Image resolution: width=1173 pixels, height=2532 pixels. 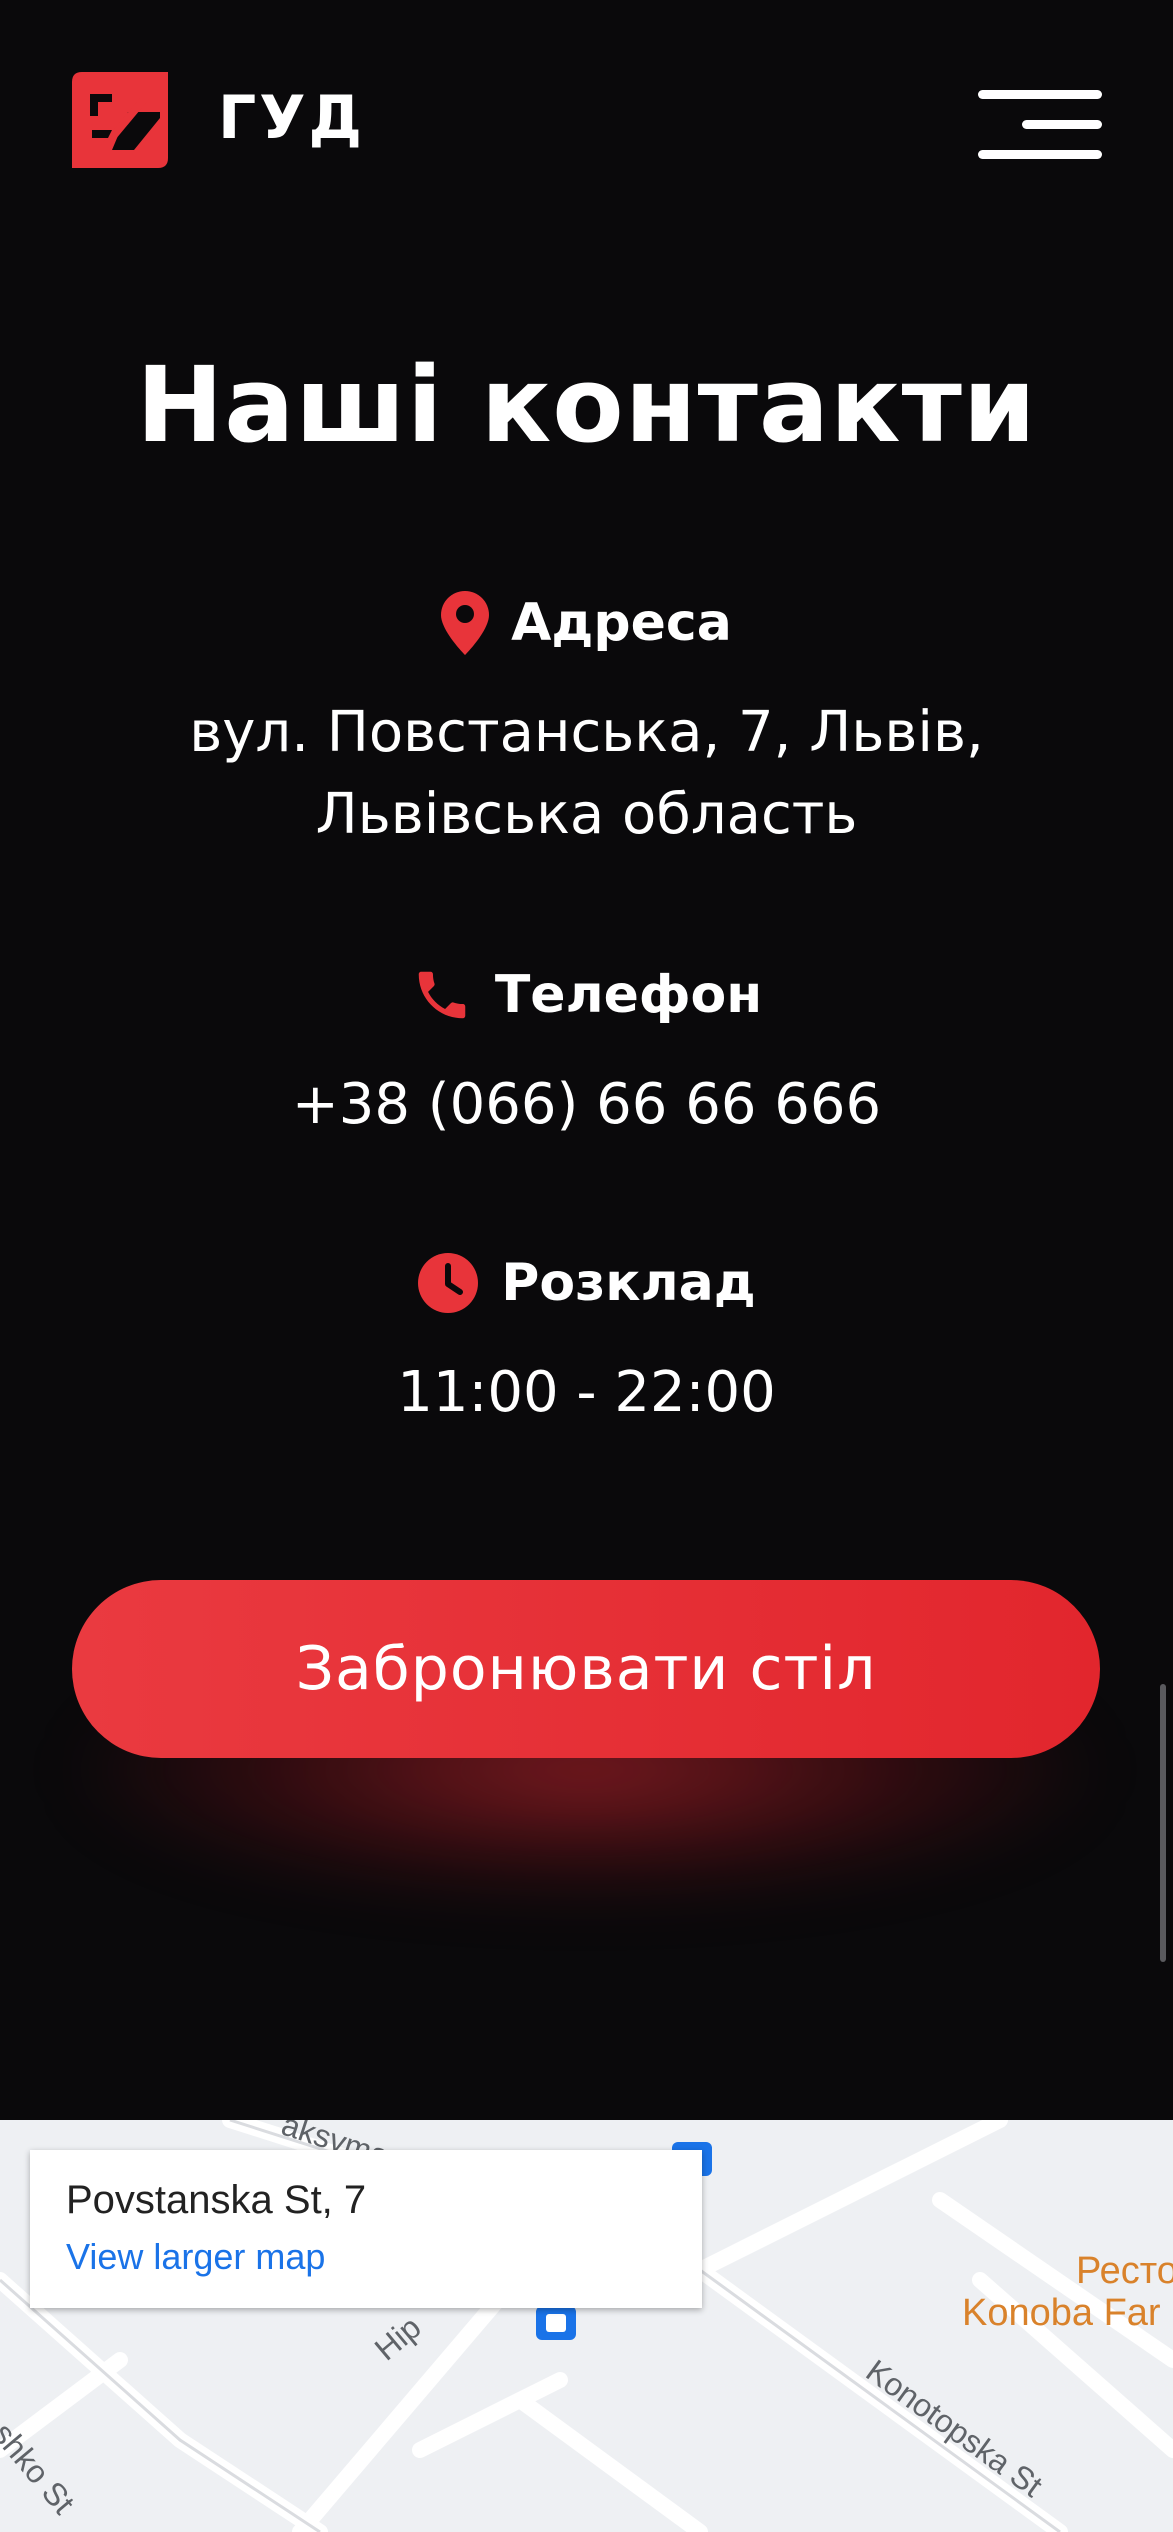 What do you see at coordinates (120, 120) in the screenshot?
I see `brand-logo-icon` at bounding box center [120, 120].